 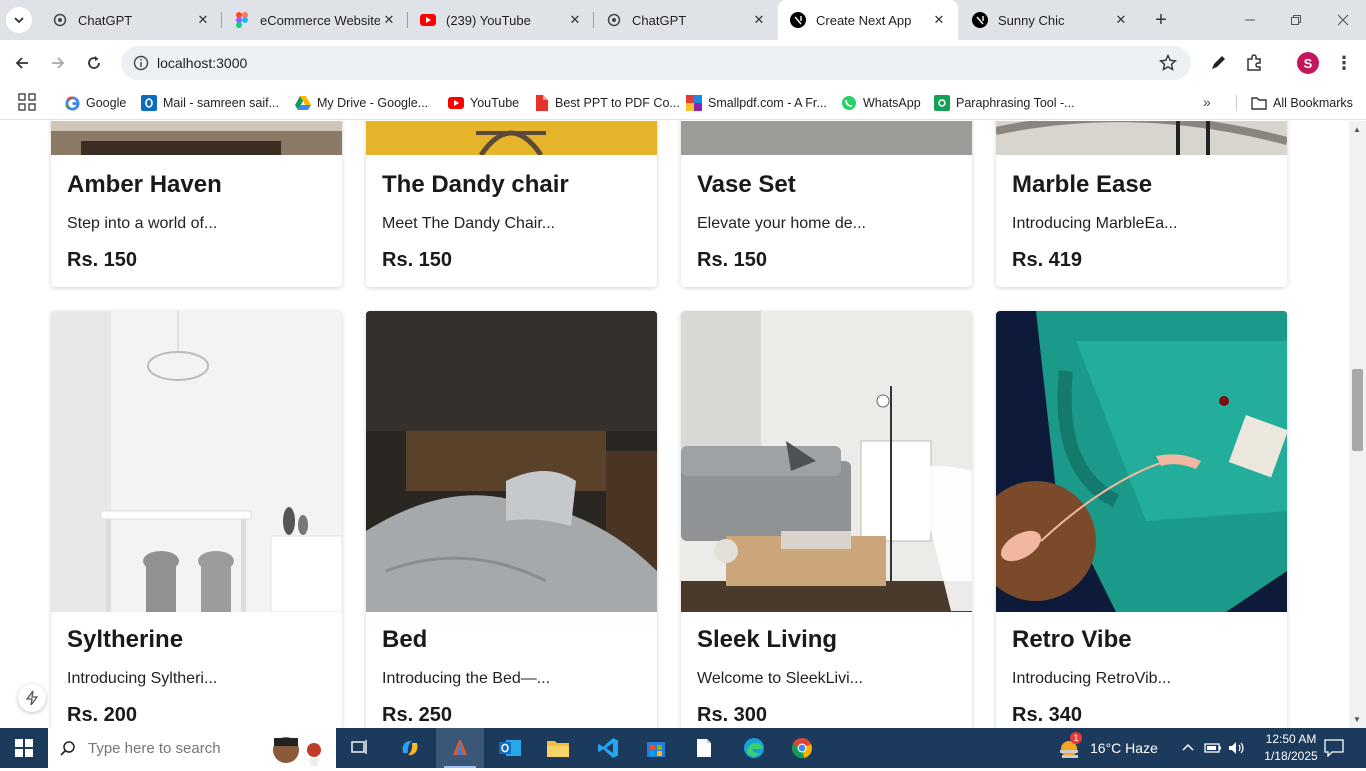 What do you see at coordinates (102, 715) in the screenshot?
I see `product-price: Rs. 200` at bounding box center [102, 715].